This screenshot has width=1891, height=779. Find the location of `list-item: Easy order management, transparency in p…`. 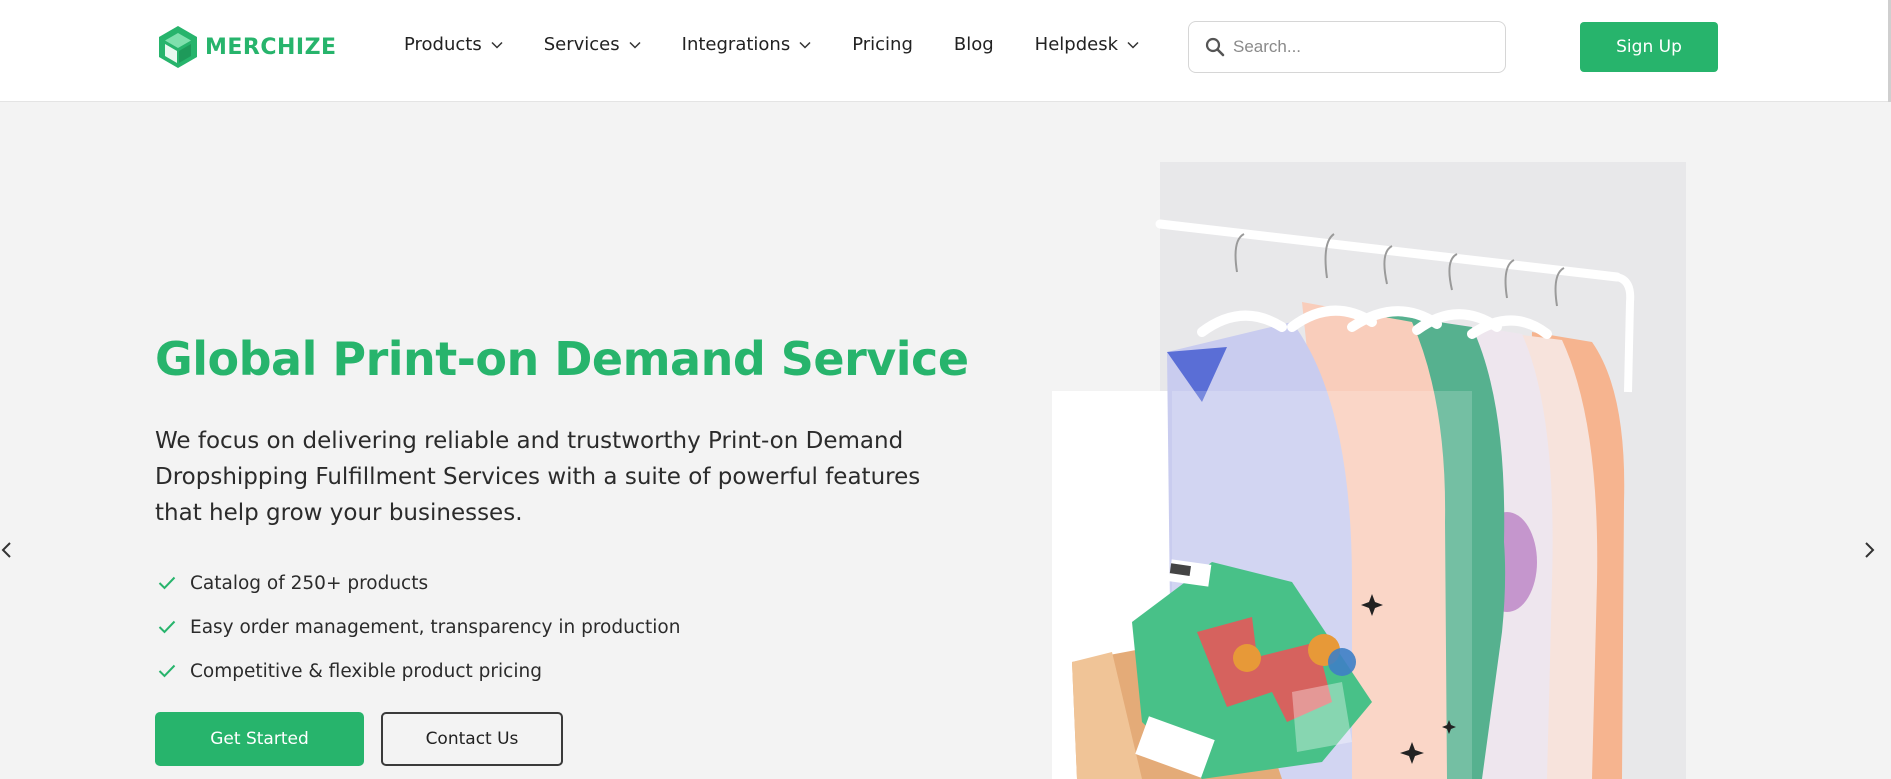

list-item: Easy order management, transparency in p… is located at coordinates (419, 627).